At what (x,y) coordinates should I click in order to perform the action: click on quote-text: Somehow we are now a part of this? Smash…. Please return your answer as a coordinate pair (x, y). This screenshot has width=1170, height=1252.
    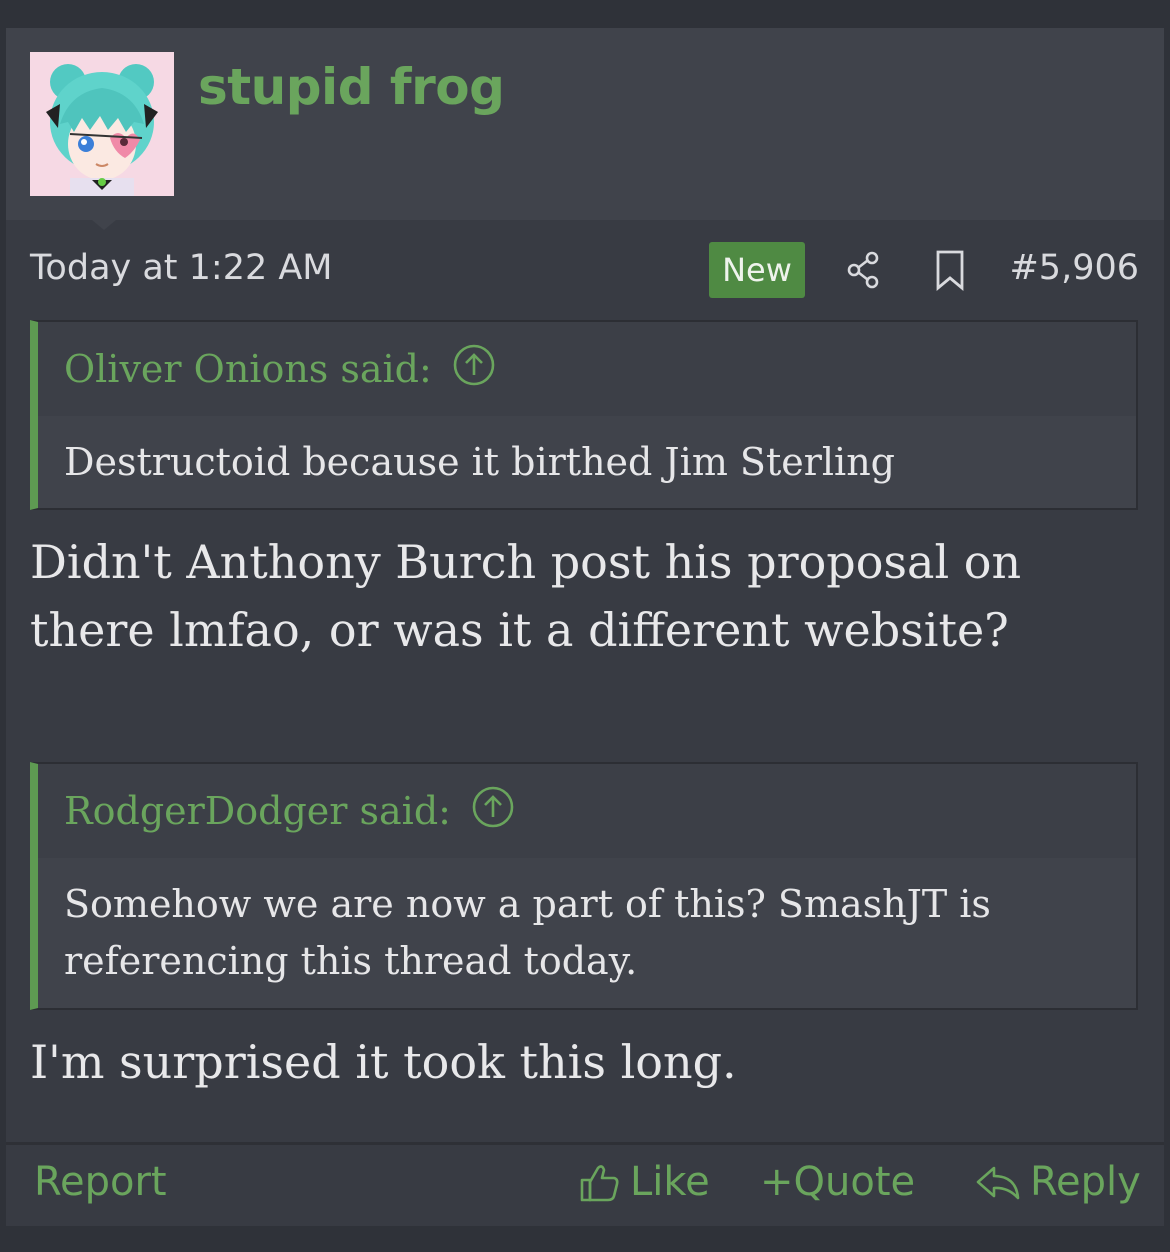
    Looking at the image, I should click on (527, 932).